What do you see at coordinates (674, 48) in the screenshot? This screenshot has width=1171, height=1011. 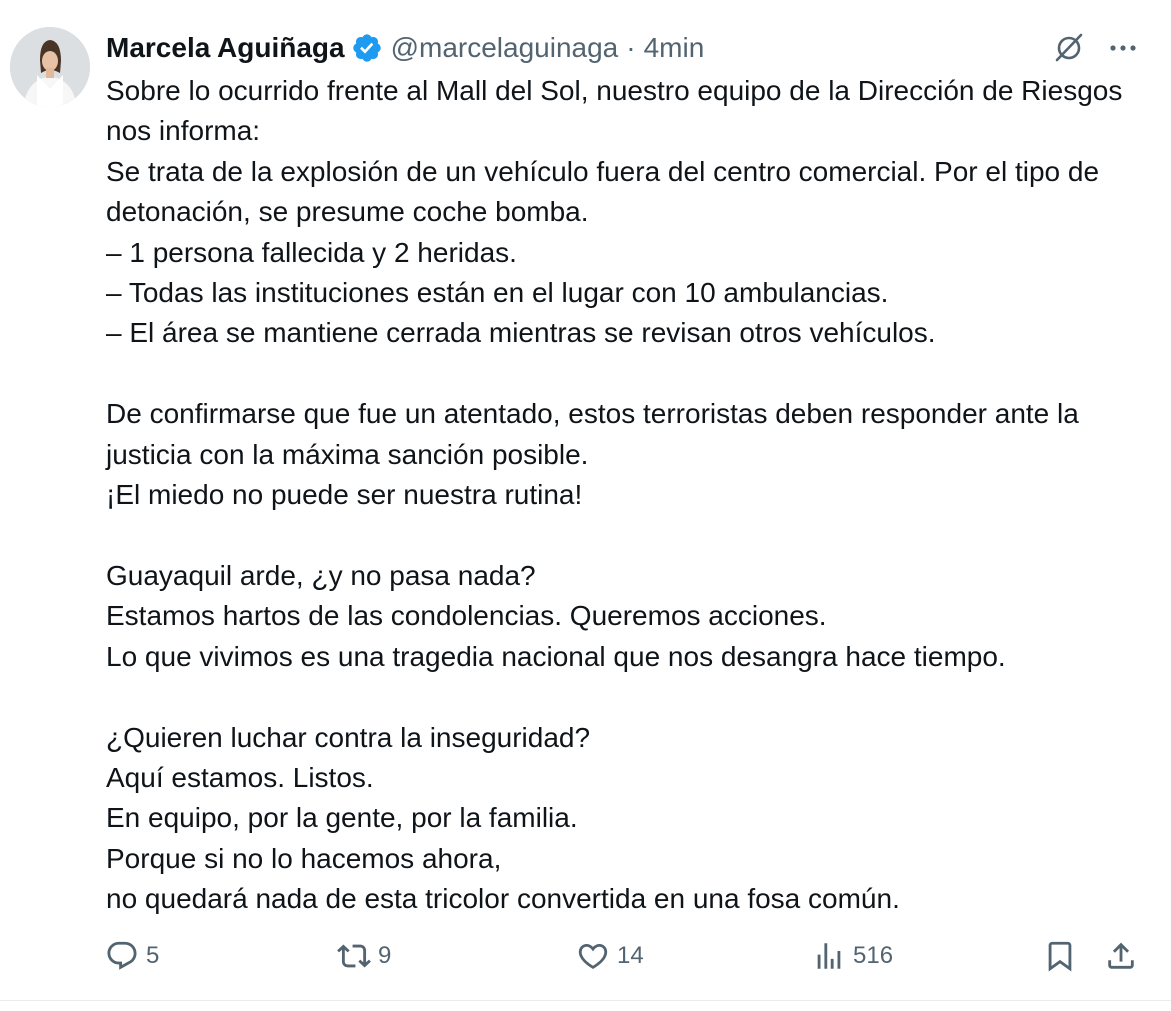 I see `timestamp: 4min` at bounding box center [674, 48].